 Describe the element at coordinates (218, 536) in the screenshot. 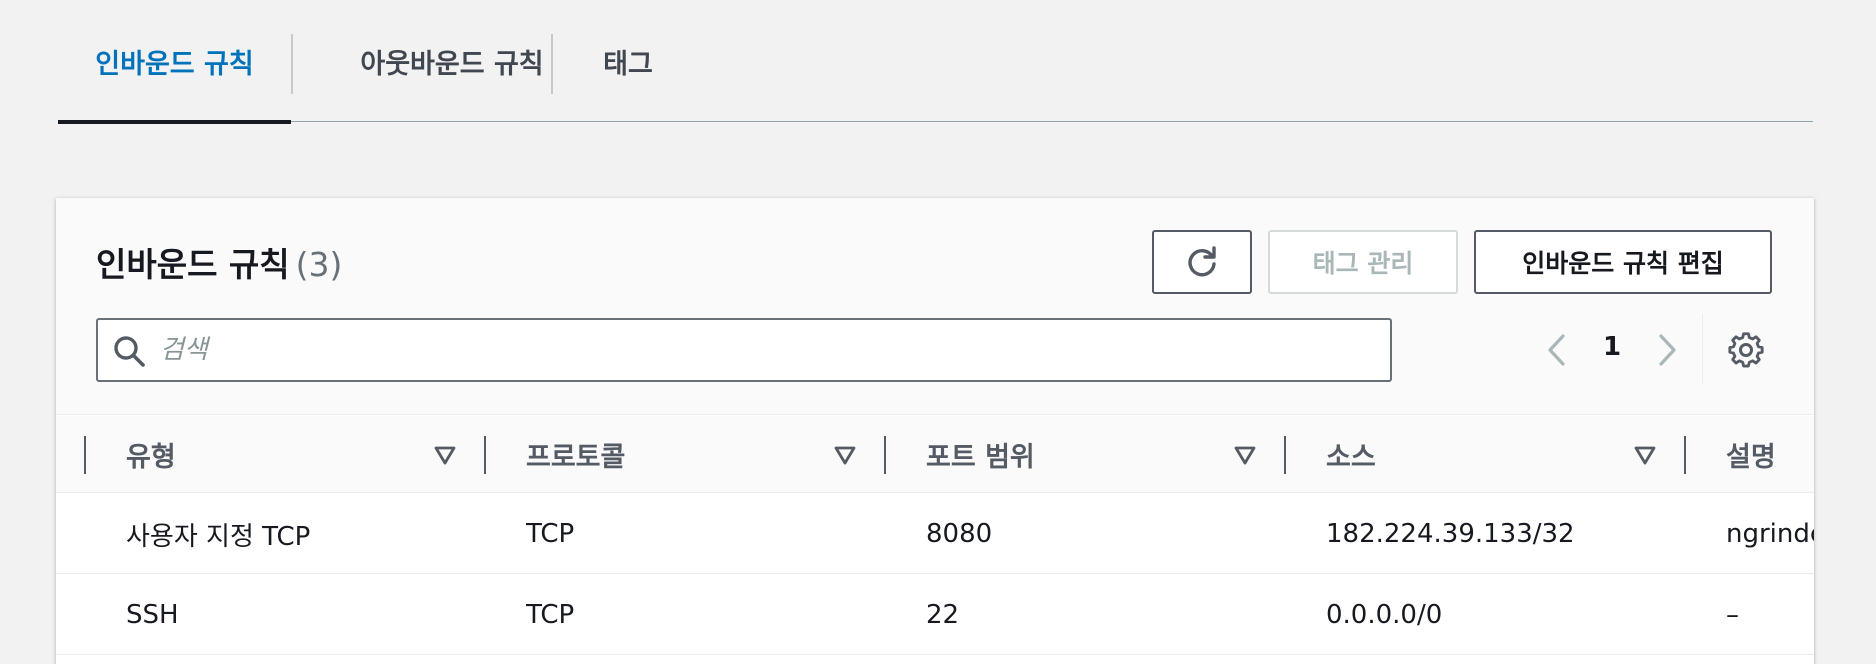

I see `cell-type: 사용자 지정 TCP` at that location.